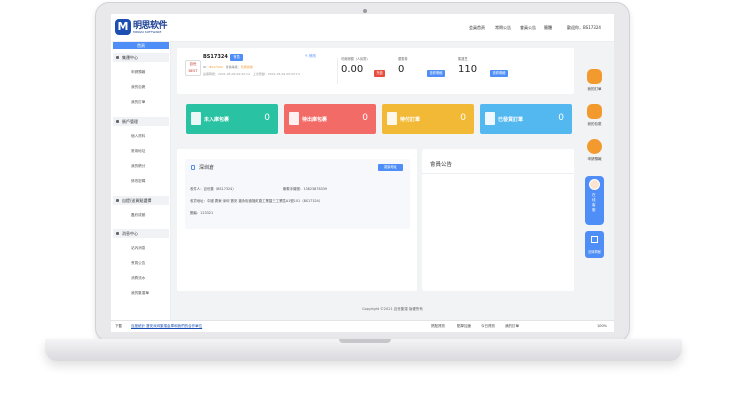 The image size is (729, 417). Describe the element at coordinates (463, 59) in the screenshot. I see `beans-label: 集運豆` at that location.